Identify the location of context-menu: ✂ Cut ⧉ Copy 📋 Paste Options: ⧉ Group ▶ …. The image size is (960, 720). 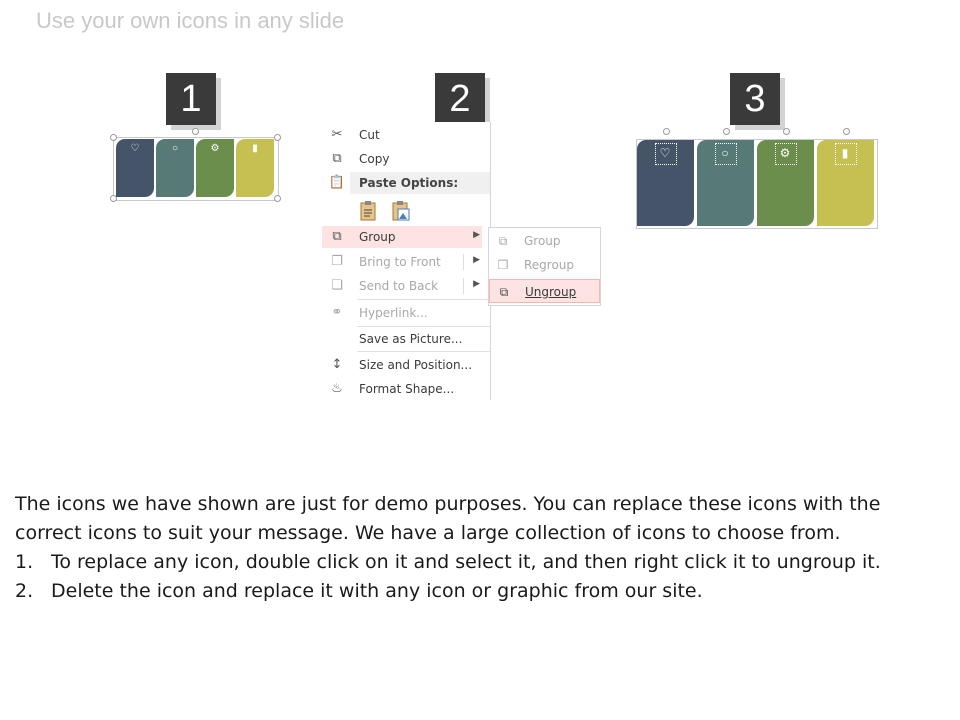
(406, 261).